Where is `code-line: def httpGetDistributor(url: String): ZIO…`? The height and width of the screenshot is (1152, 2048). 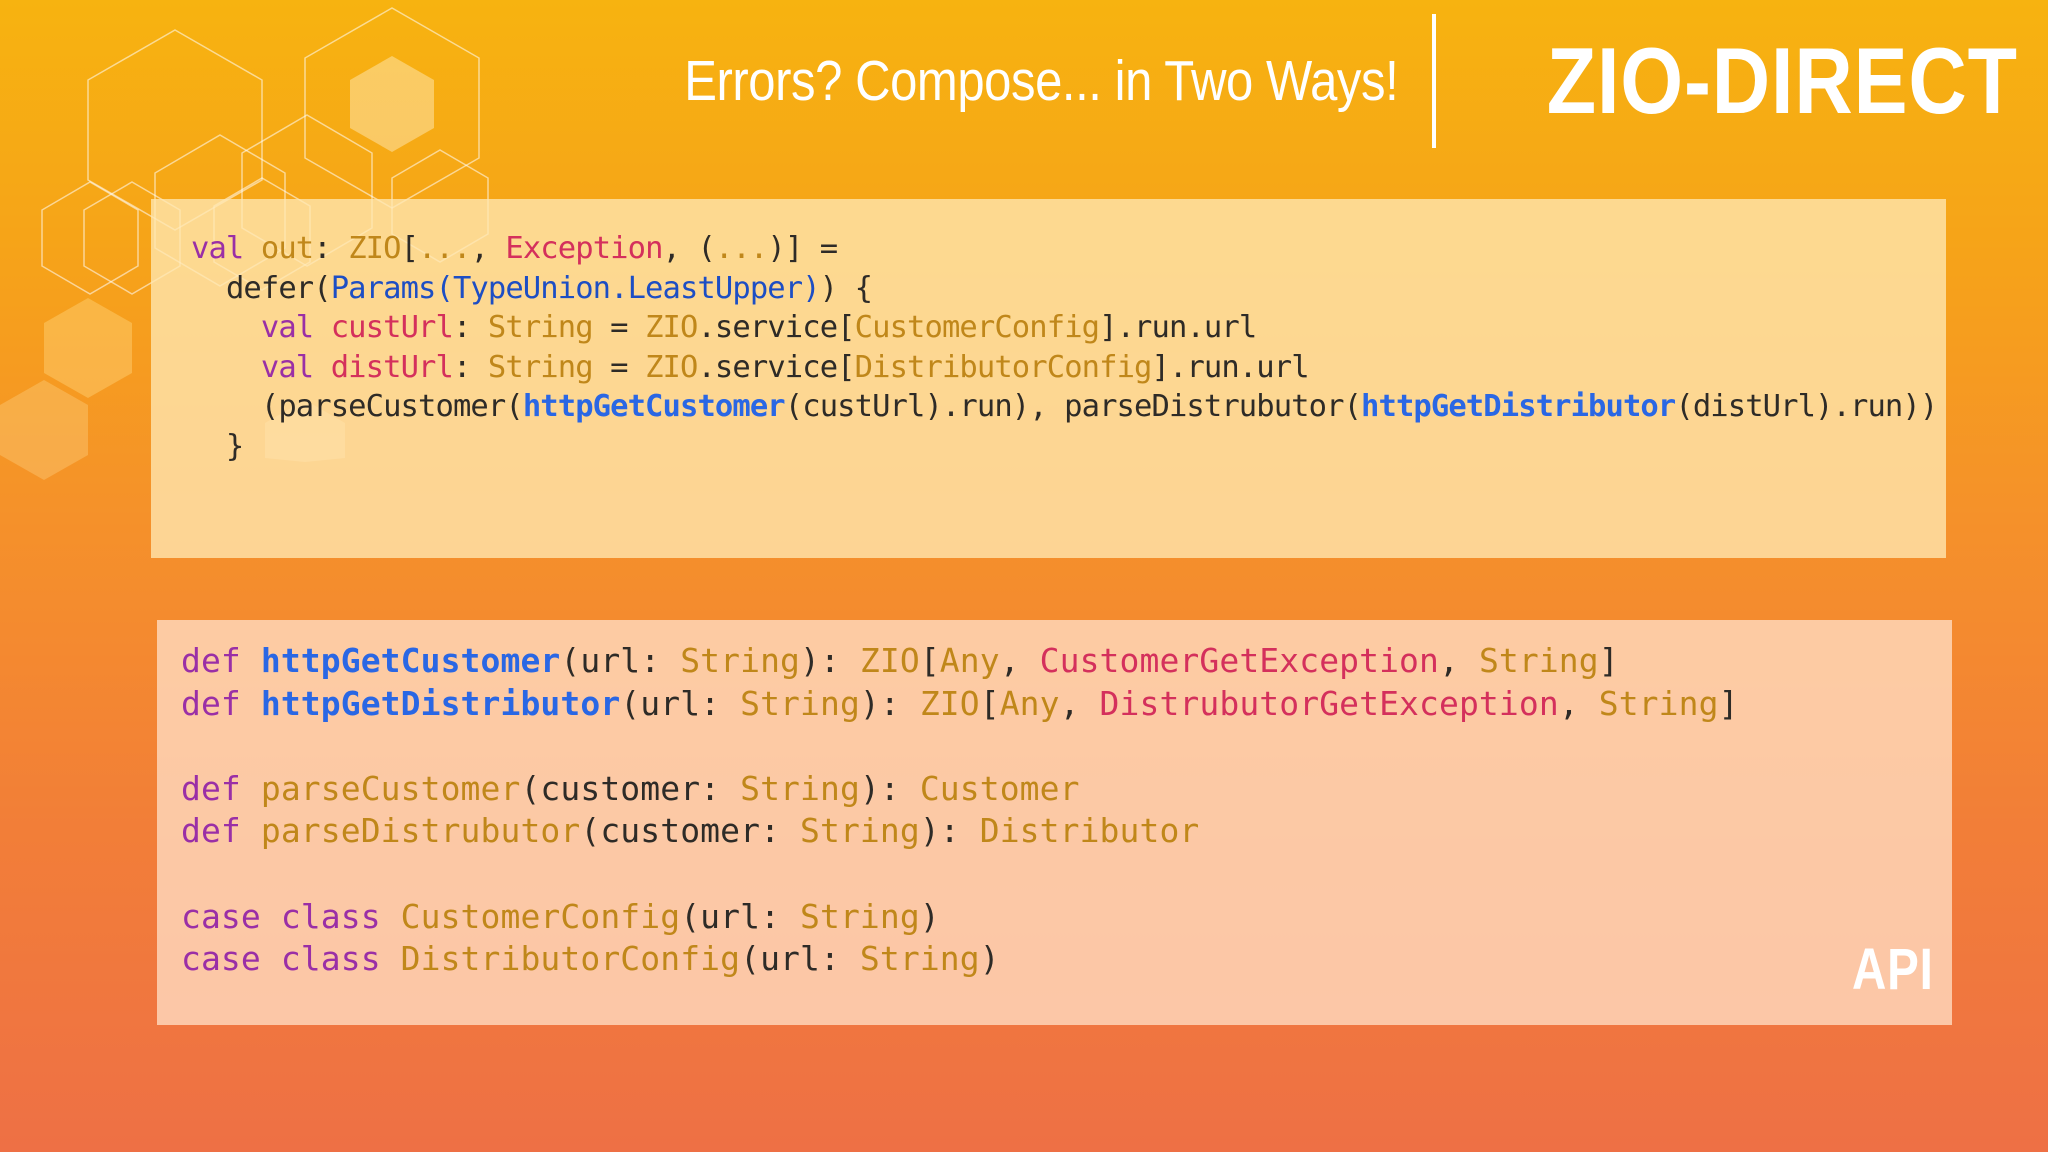 code-line: def httpGetDistributor(url: String): ZIO… is located at coordinates (1066, 704).